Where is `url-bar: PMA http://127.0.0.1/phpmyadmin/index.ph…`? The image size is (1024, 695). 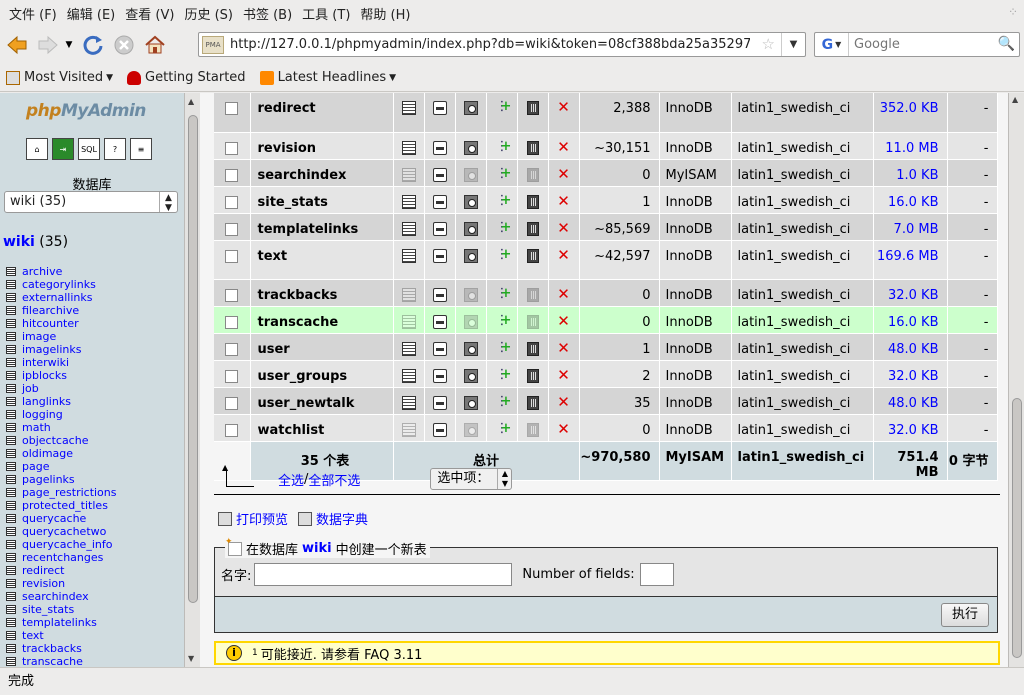
url-bar: PMA http://127.0.0.1/phpmyadmin/index.ph… is located at coordinates (502, 44).